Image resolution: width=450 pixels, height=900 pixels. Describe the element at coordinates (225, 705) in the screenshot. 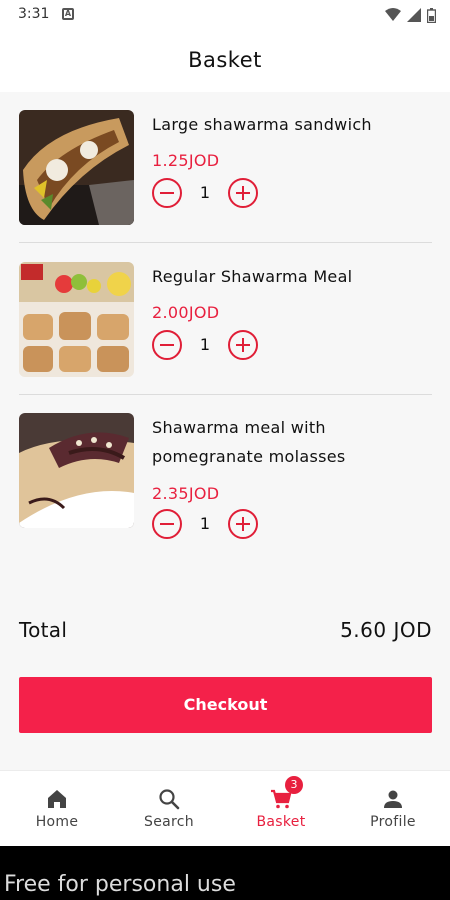

I see `checkout-button: Checkout` at that location.